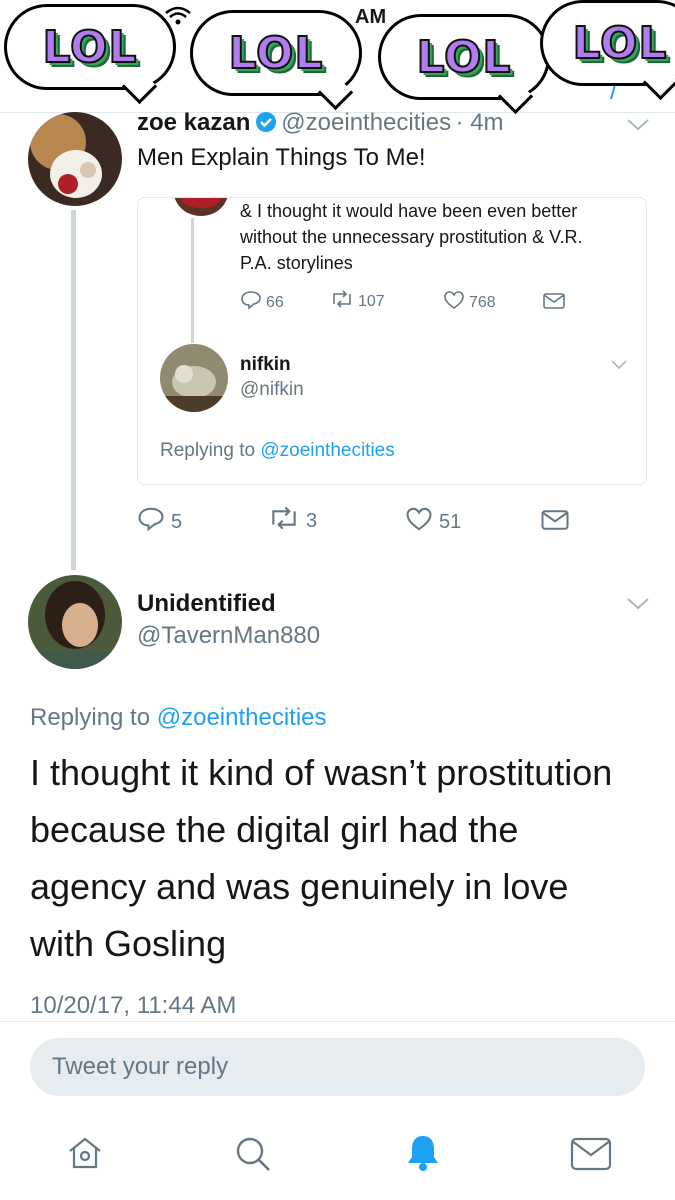  What do you see at coordinates (337, 1067) in the screenshot?
I see `tweet-reply-input: Tweet your reply` at bounding box center [337, 1067].